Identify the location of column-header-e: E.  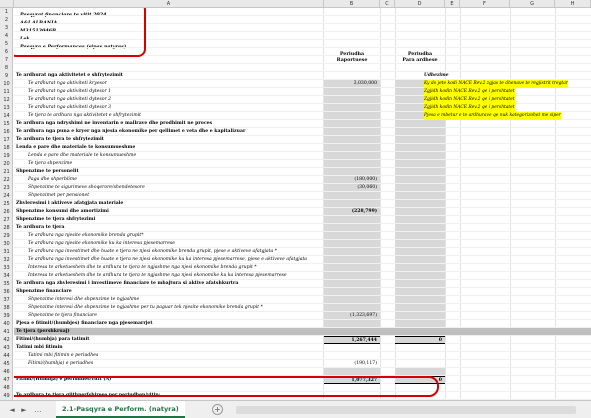
(452, 4).